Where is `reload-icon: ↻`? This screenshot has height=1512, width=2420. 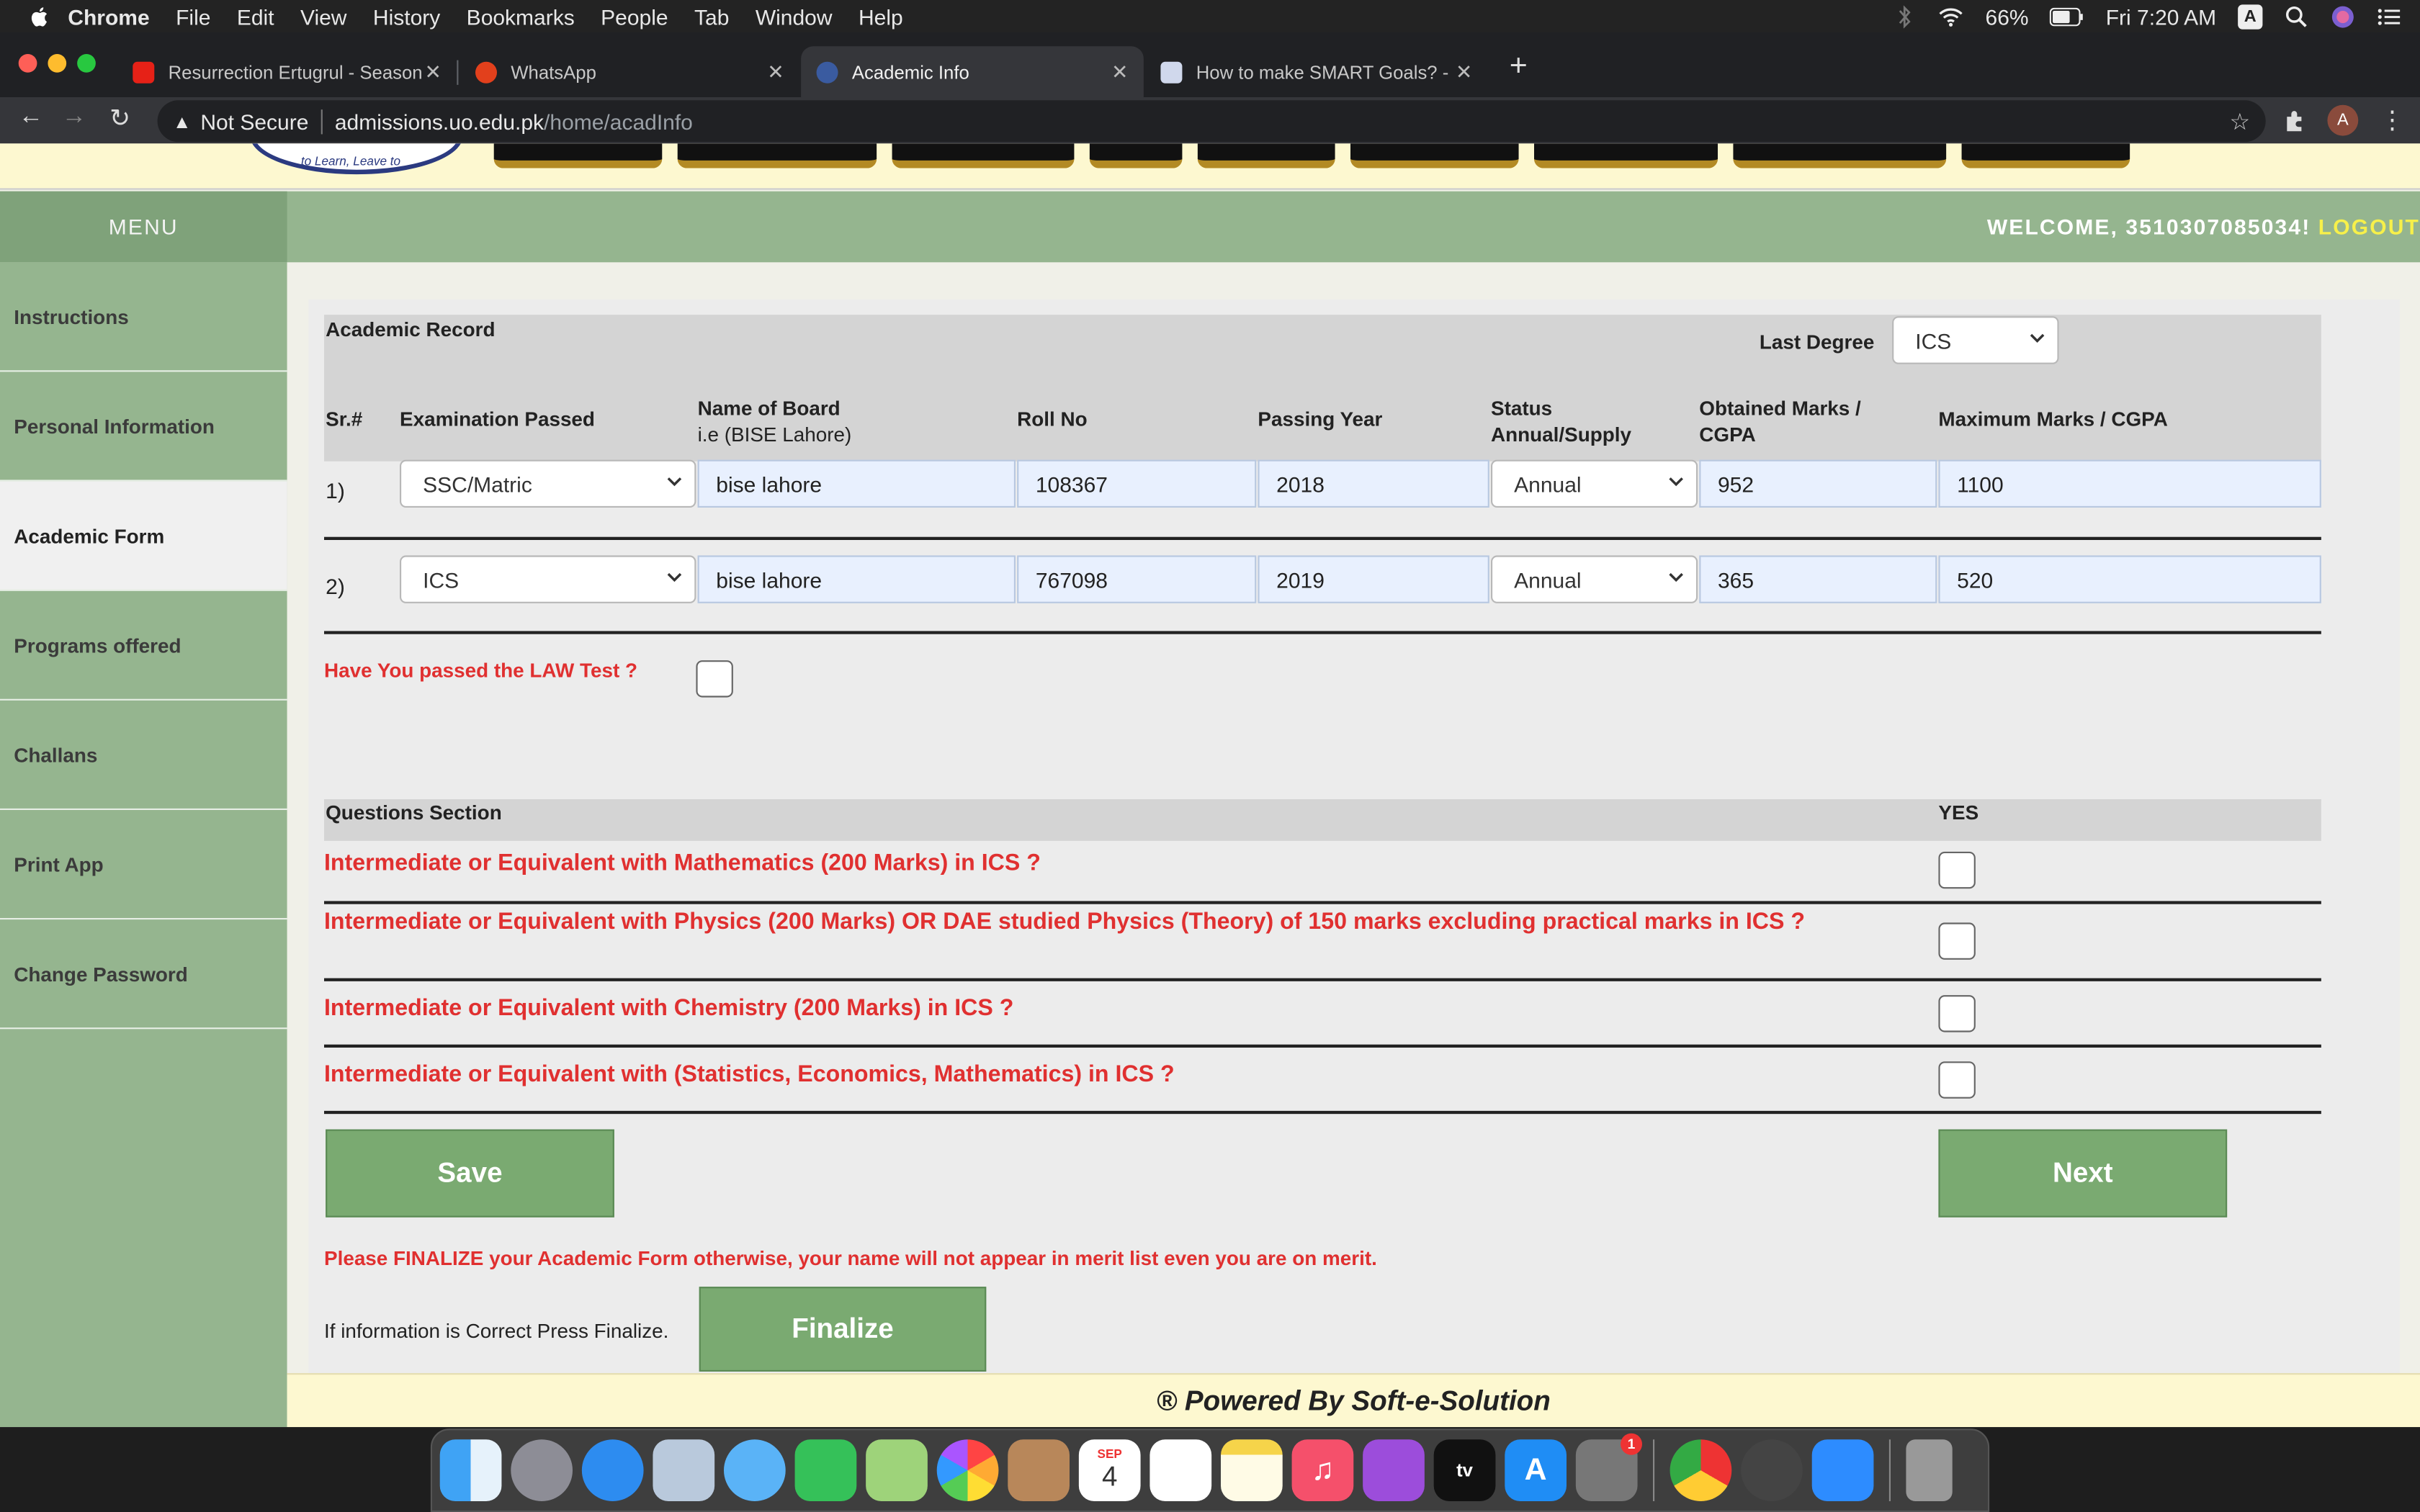
reload-icon: ↻ is located at coordinates (120, 119).